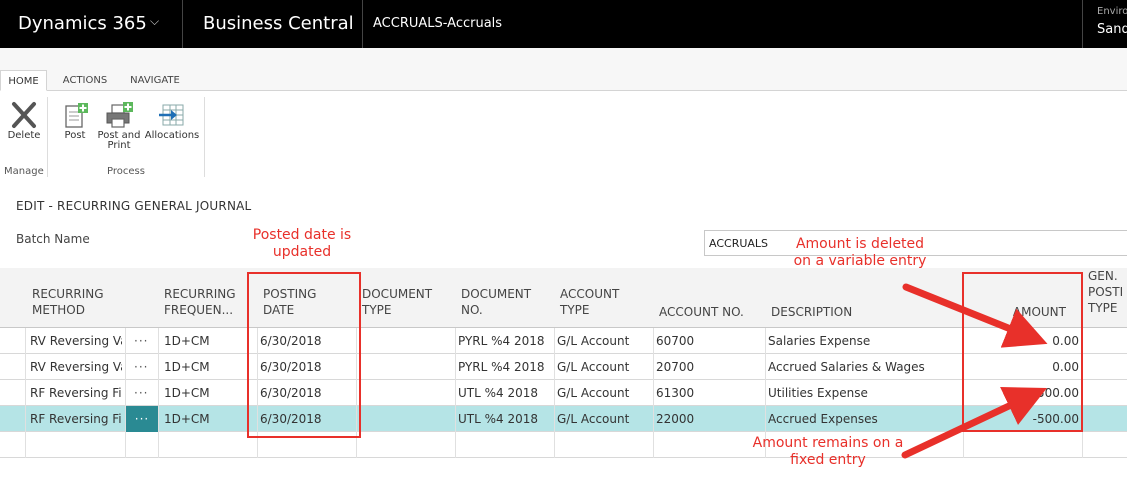 Image resolution: width=1127 pixels, height=480 pixels. Describe the element at coordinates (974, 422) in the screenshot. I see `arrow-to-remaining-amount-icon` at that location.